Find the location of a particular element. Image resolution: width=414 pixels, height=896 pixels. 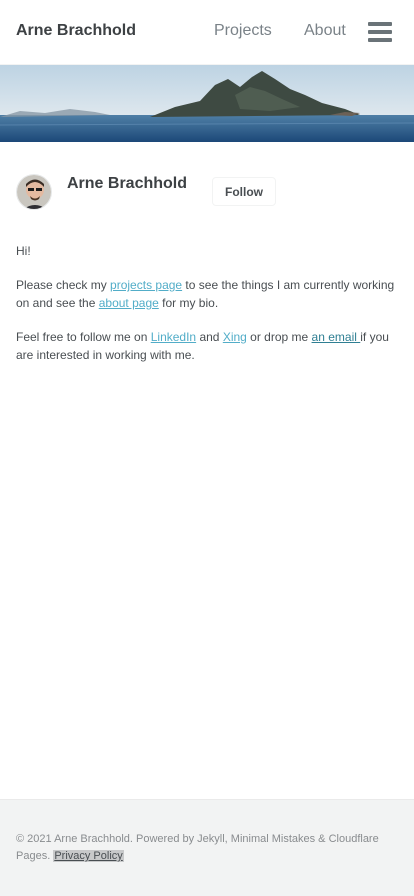

privacy-policy-link: Privacy Policy is located at coordinates (88, 856).